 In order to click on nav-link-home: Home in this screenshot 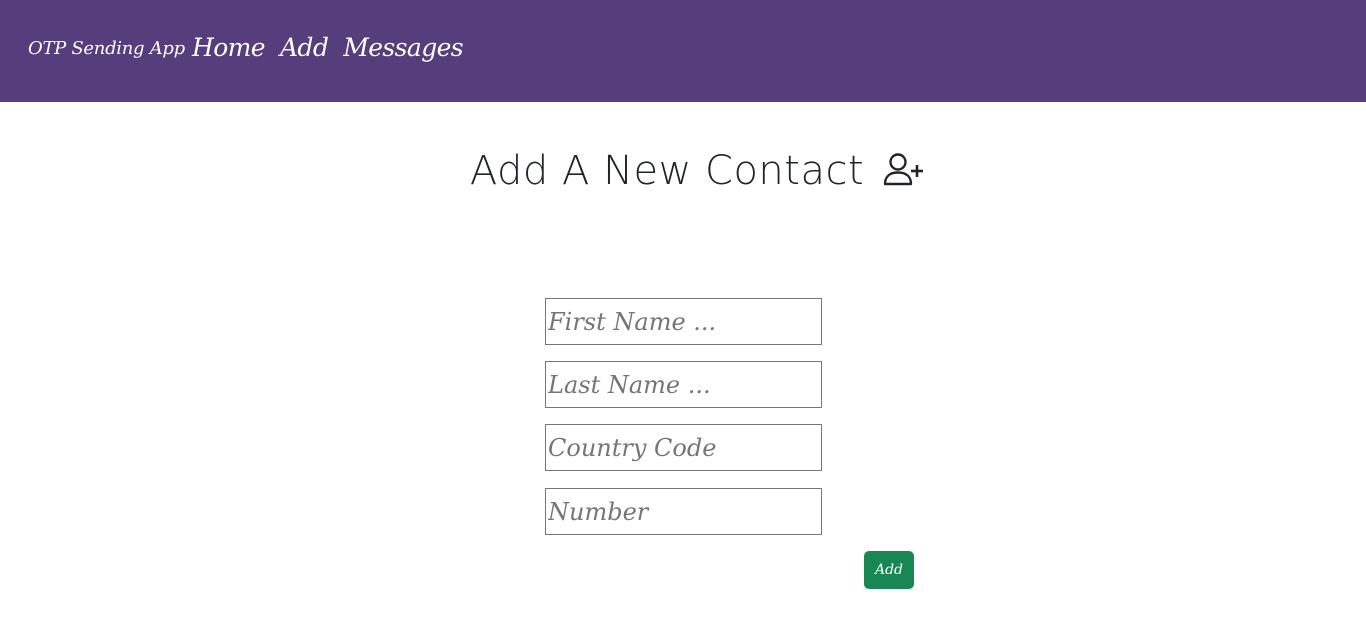, I will do `click(229, 47)`.